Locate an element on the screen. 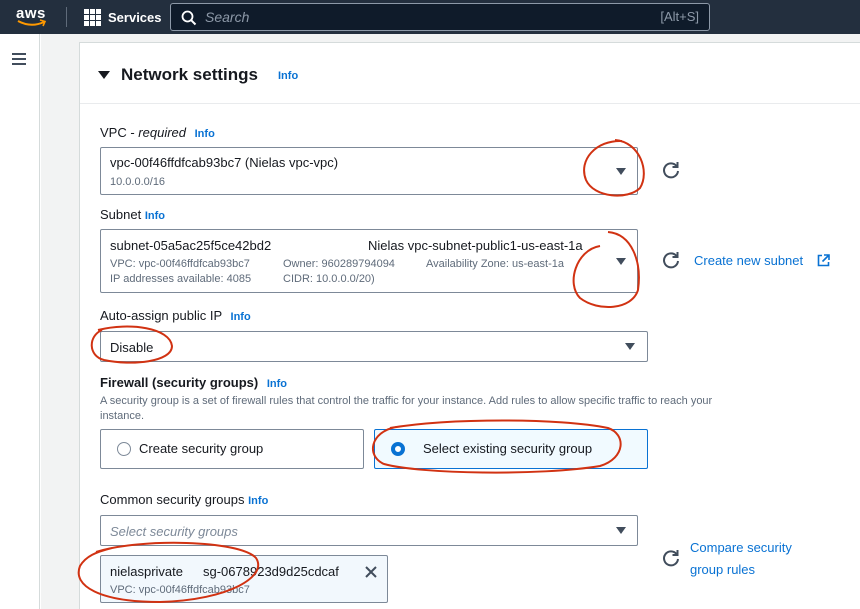 This screenshot has height=609, width=860. aws-smile-icon is located at coordinates (32, 23).